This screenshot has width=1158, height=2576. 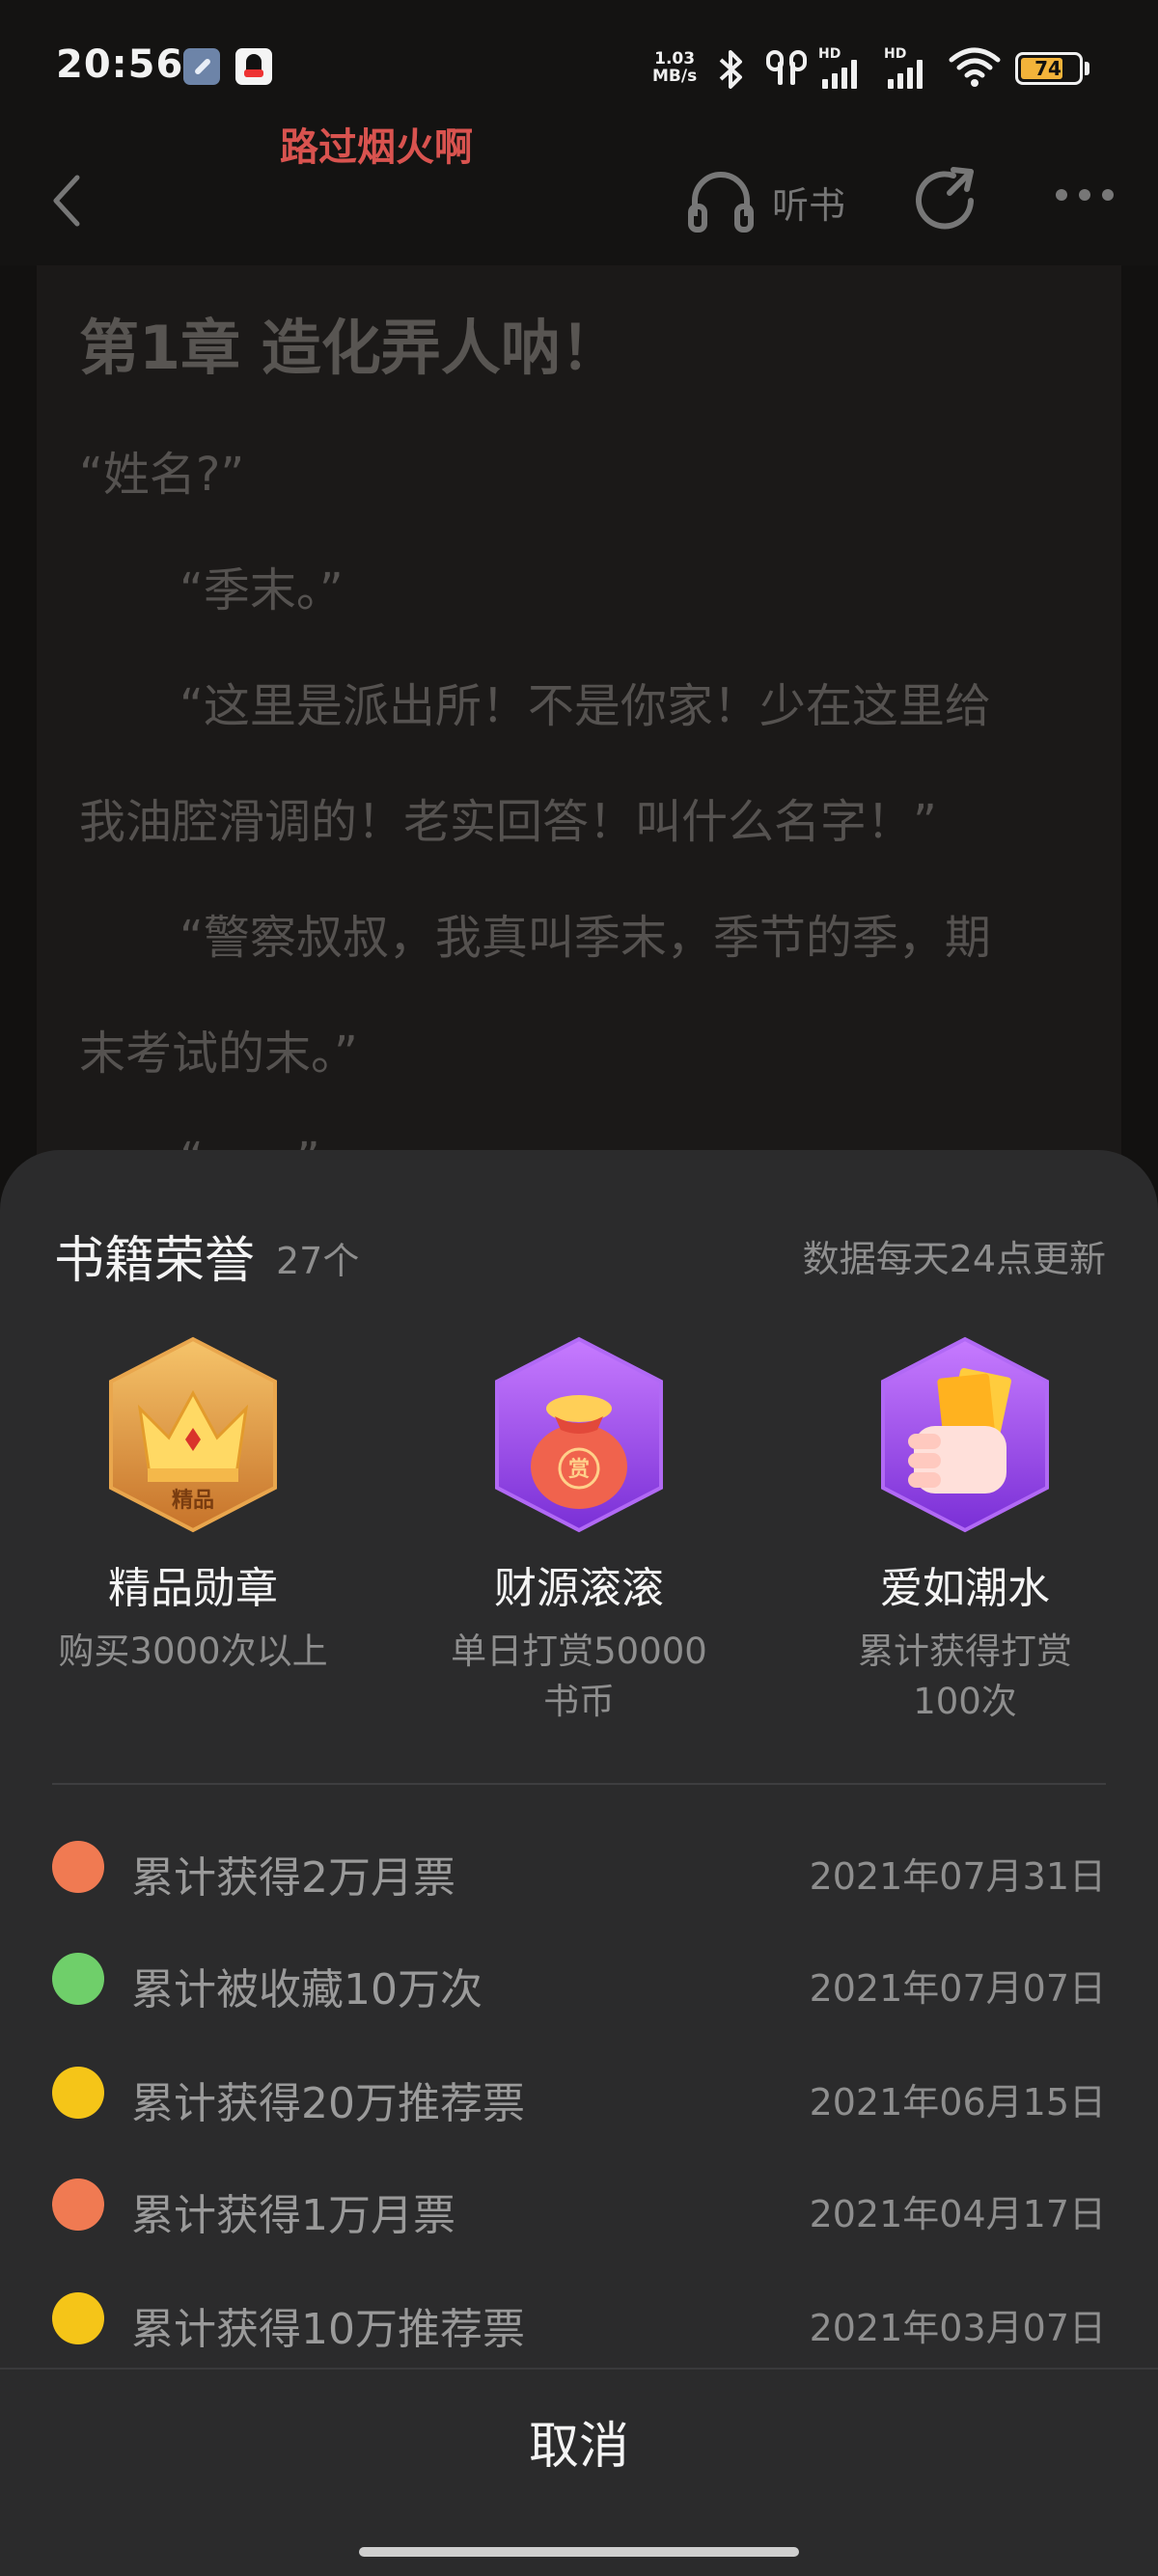 What do you see at coordinates (193, 1589) in the screenshot?
I see `badge-name: 精品勋章` at bounding box center [193, 1589].